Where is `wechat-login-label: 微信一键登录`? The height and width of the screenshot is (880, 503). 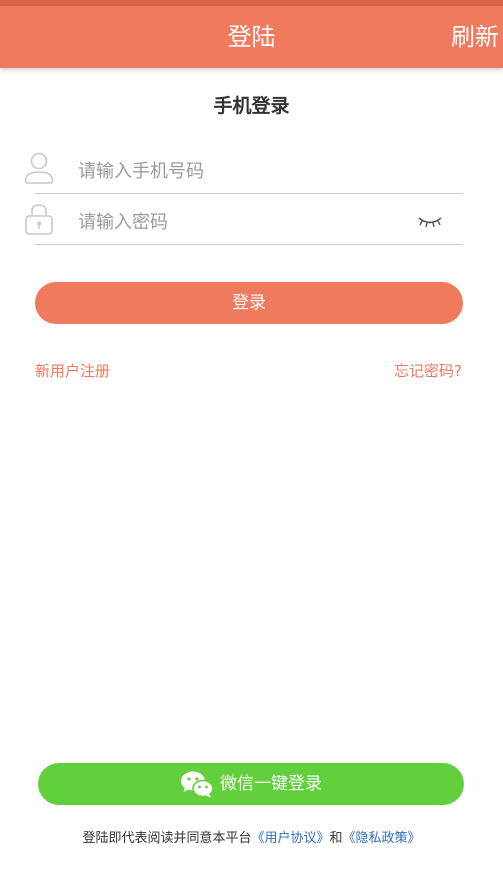
wechat-login-label: 微信一键登录 is located at coordinates (271, 784).